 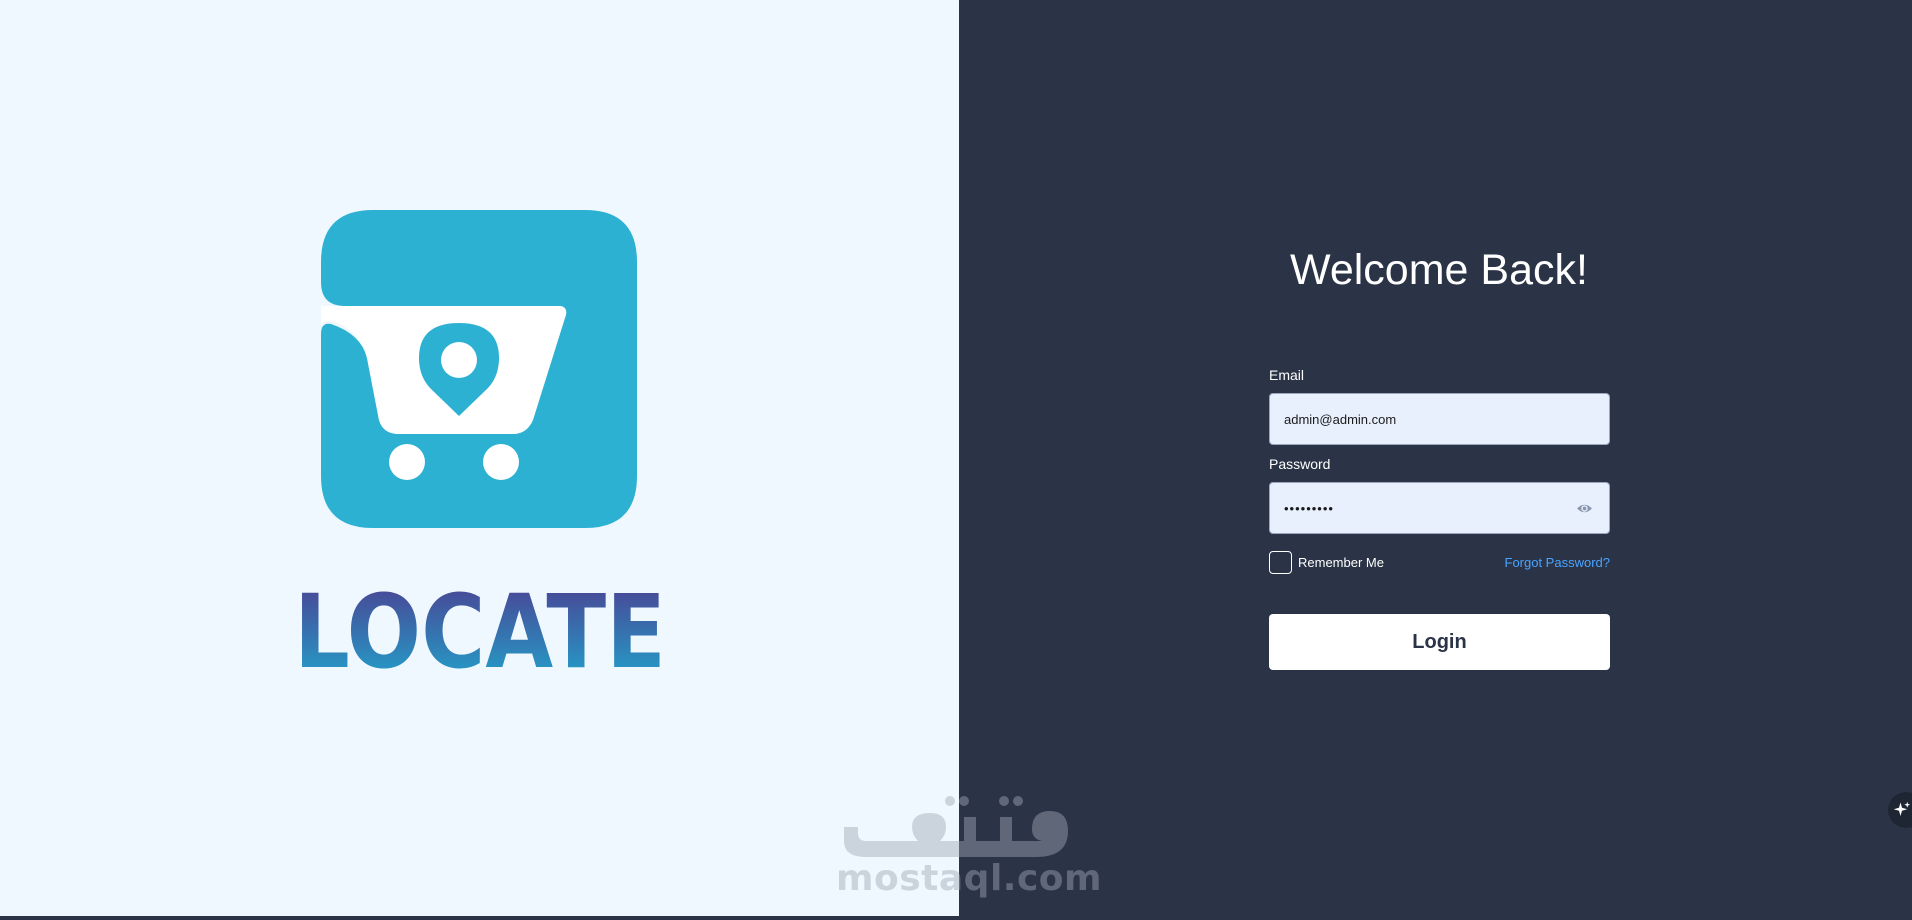 I want to click on password-value: •••••••••, so click(x=1309, y=508).